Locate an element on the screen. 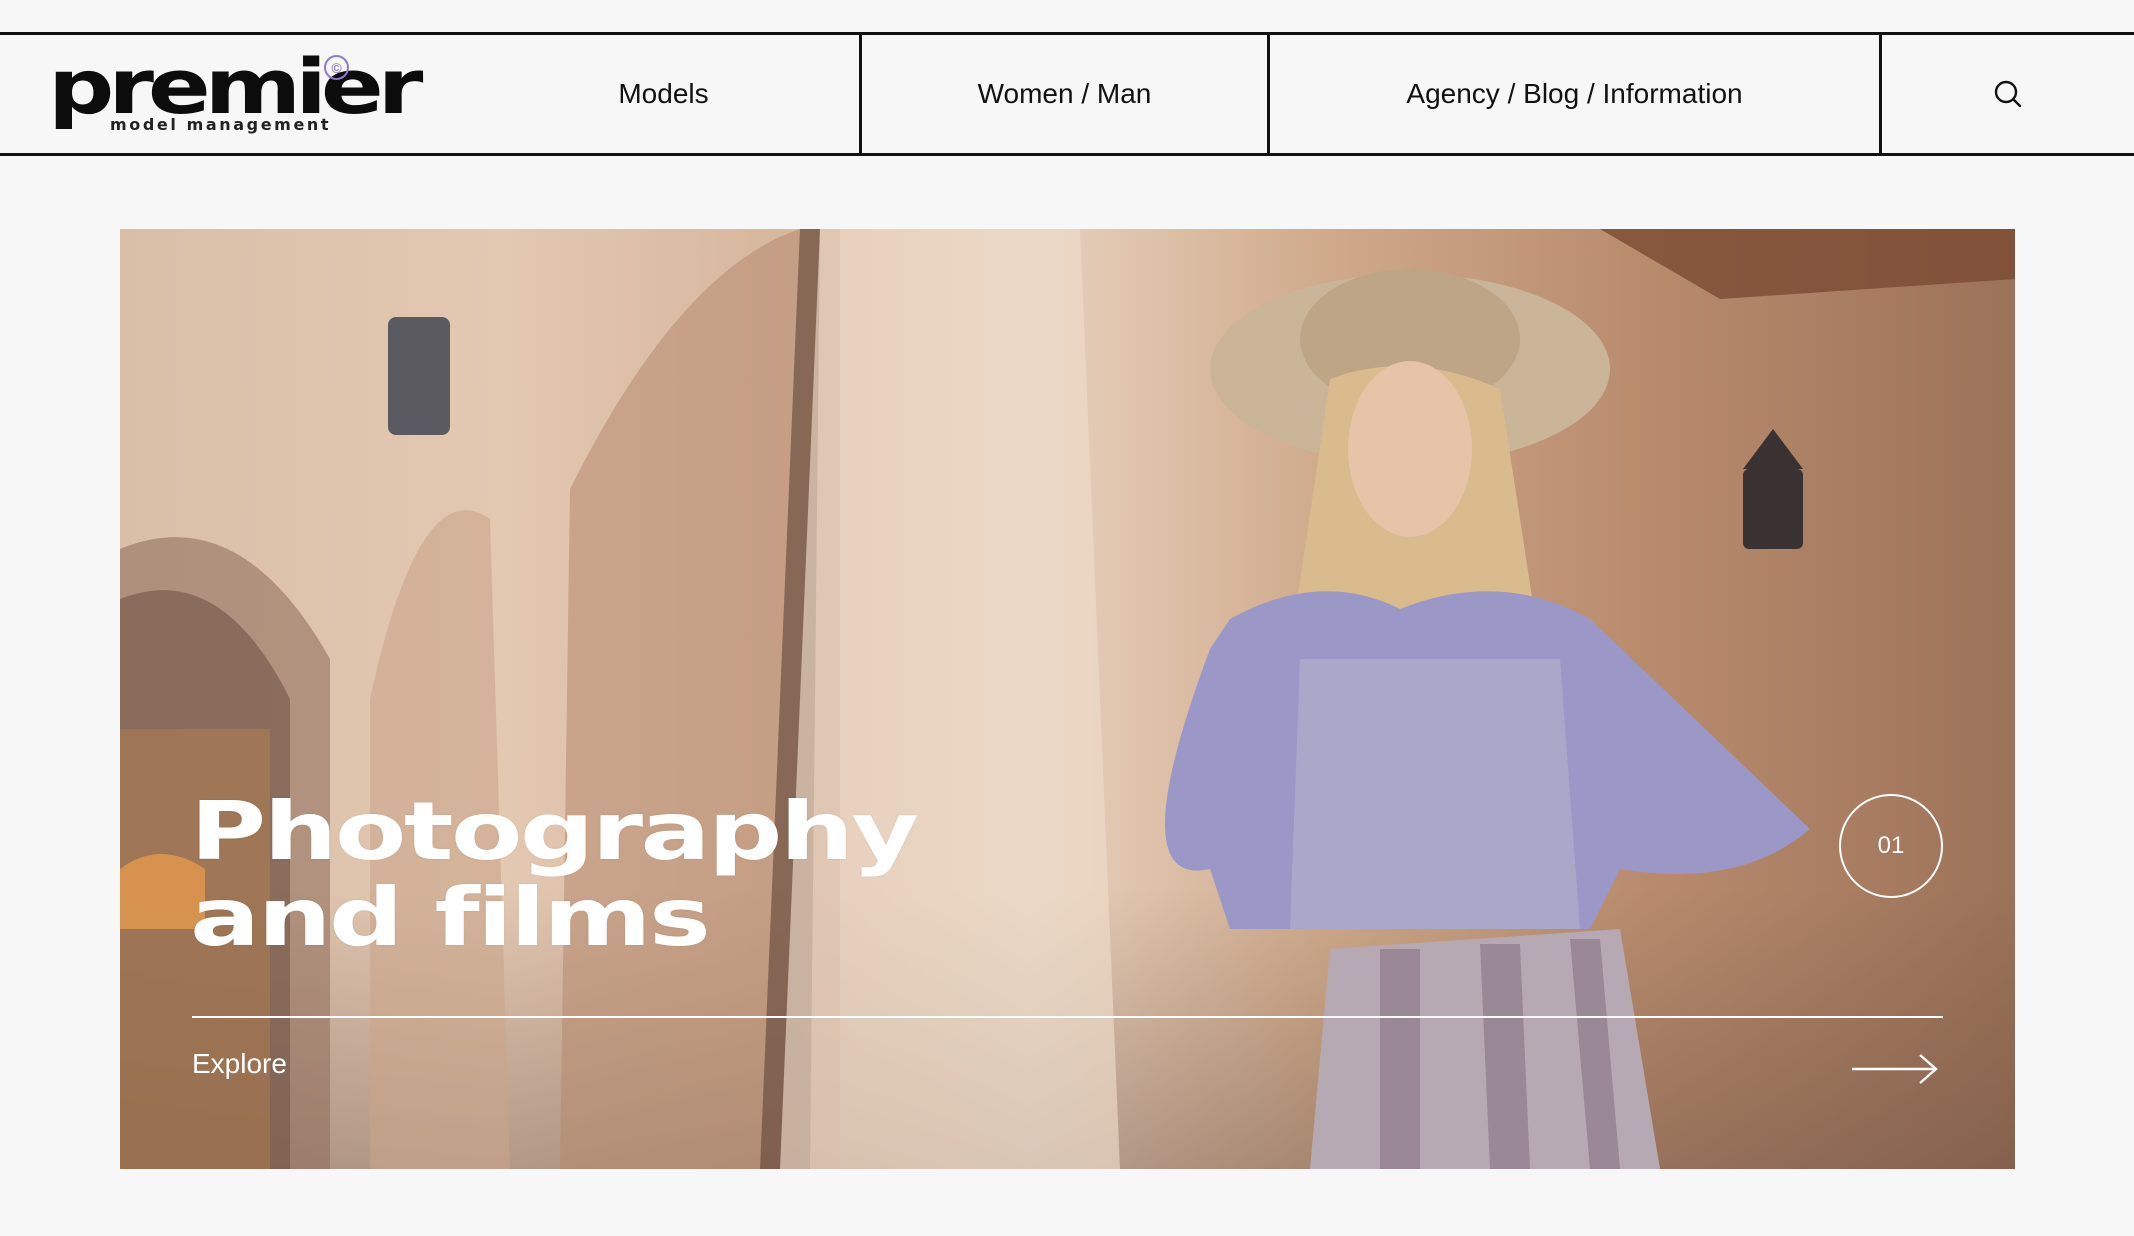  explore-link: Explore is located at coordinates (239, 1064).